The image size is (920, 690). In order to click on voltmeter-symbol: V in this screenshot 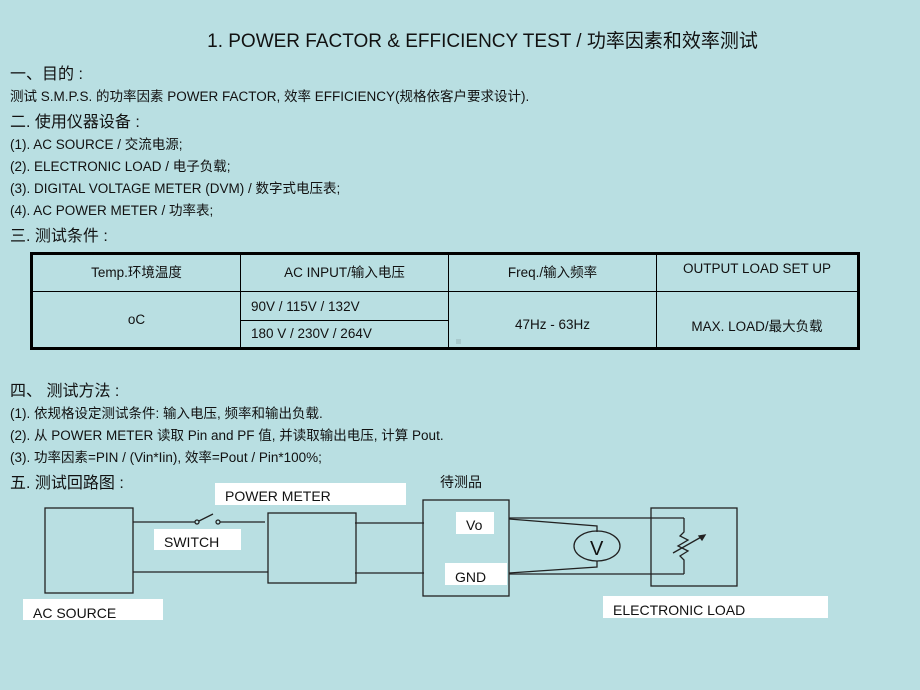, I will do `click(597, 549)`.